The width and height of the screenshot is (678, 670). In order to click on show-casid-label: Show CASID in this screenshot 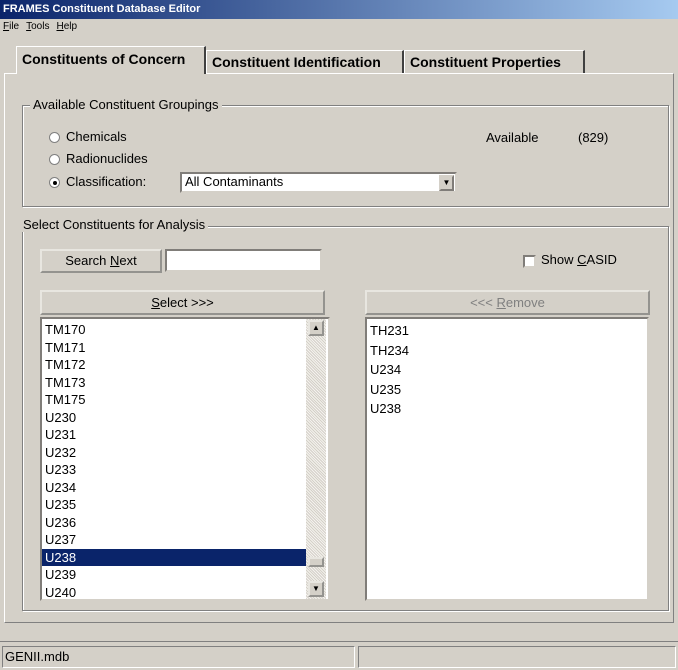, I will do `click(579, 259)`.